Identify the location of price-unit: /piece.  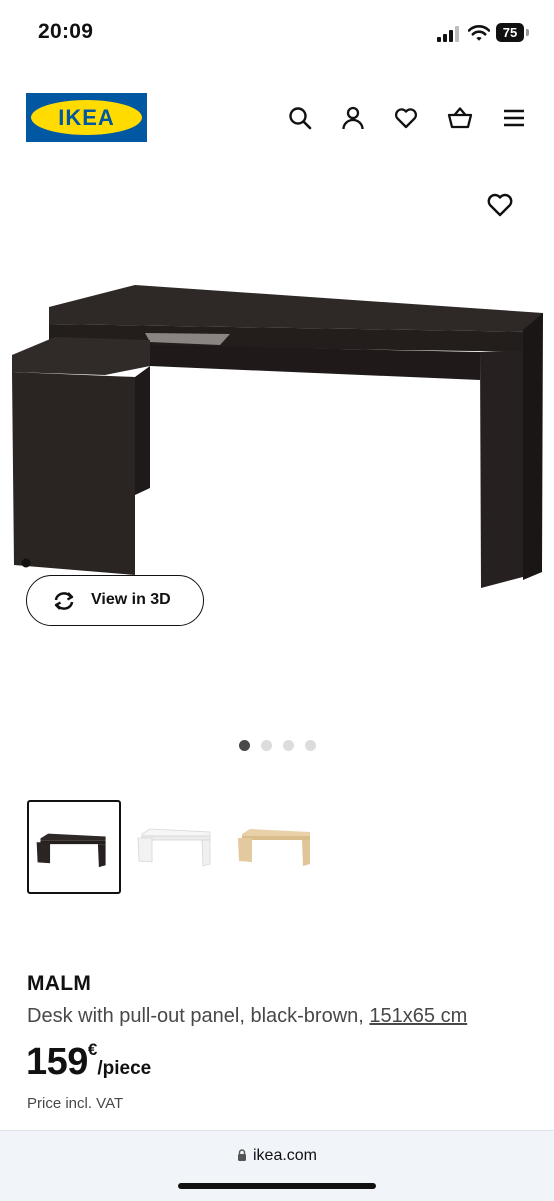
(124, 1068).